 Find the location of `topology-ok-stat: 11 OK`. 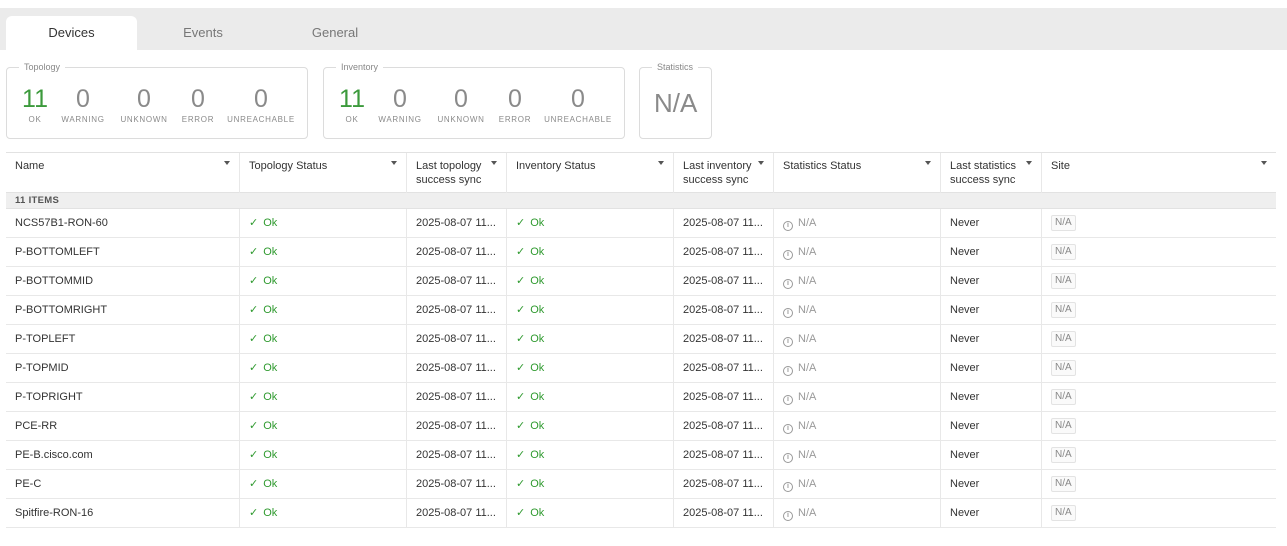

topology-ok-stat: 11 OK is located at coordinates (35, 105).